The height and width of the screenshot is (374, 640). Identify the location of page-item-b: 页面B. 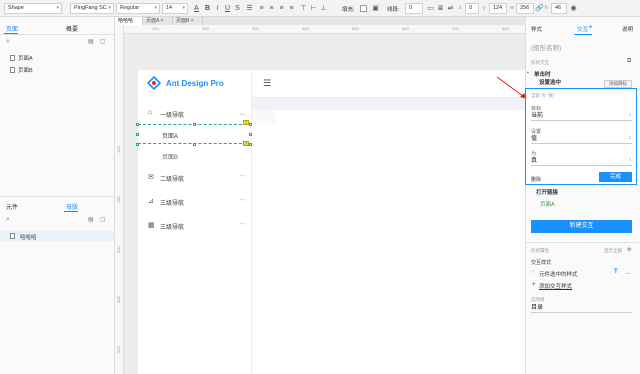
(21, 70).